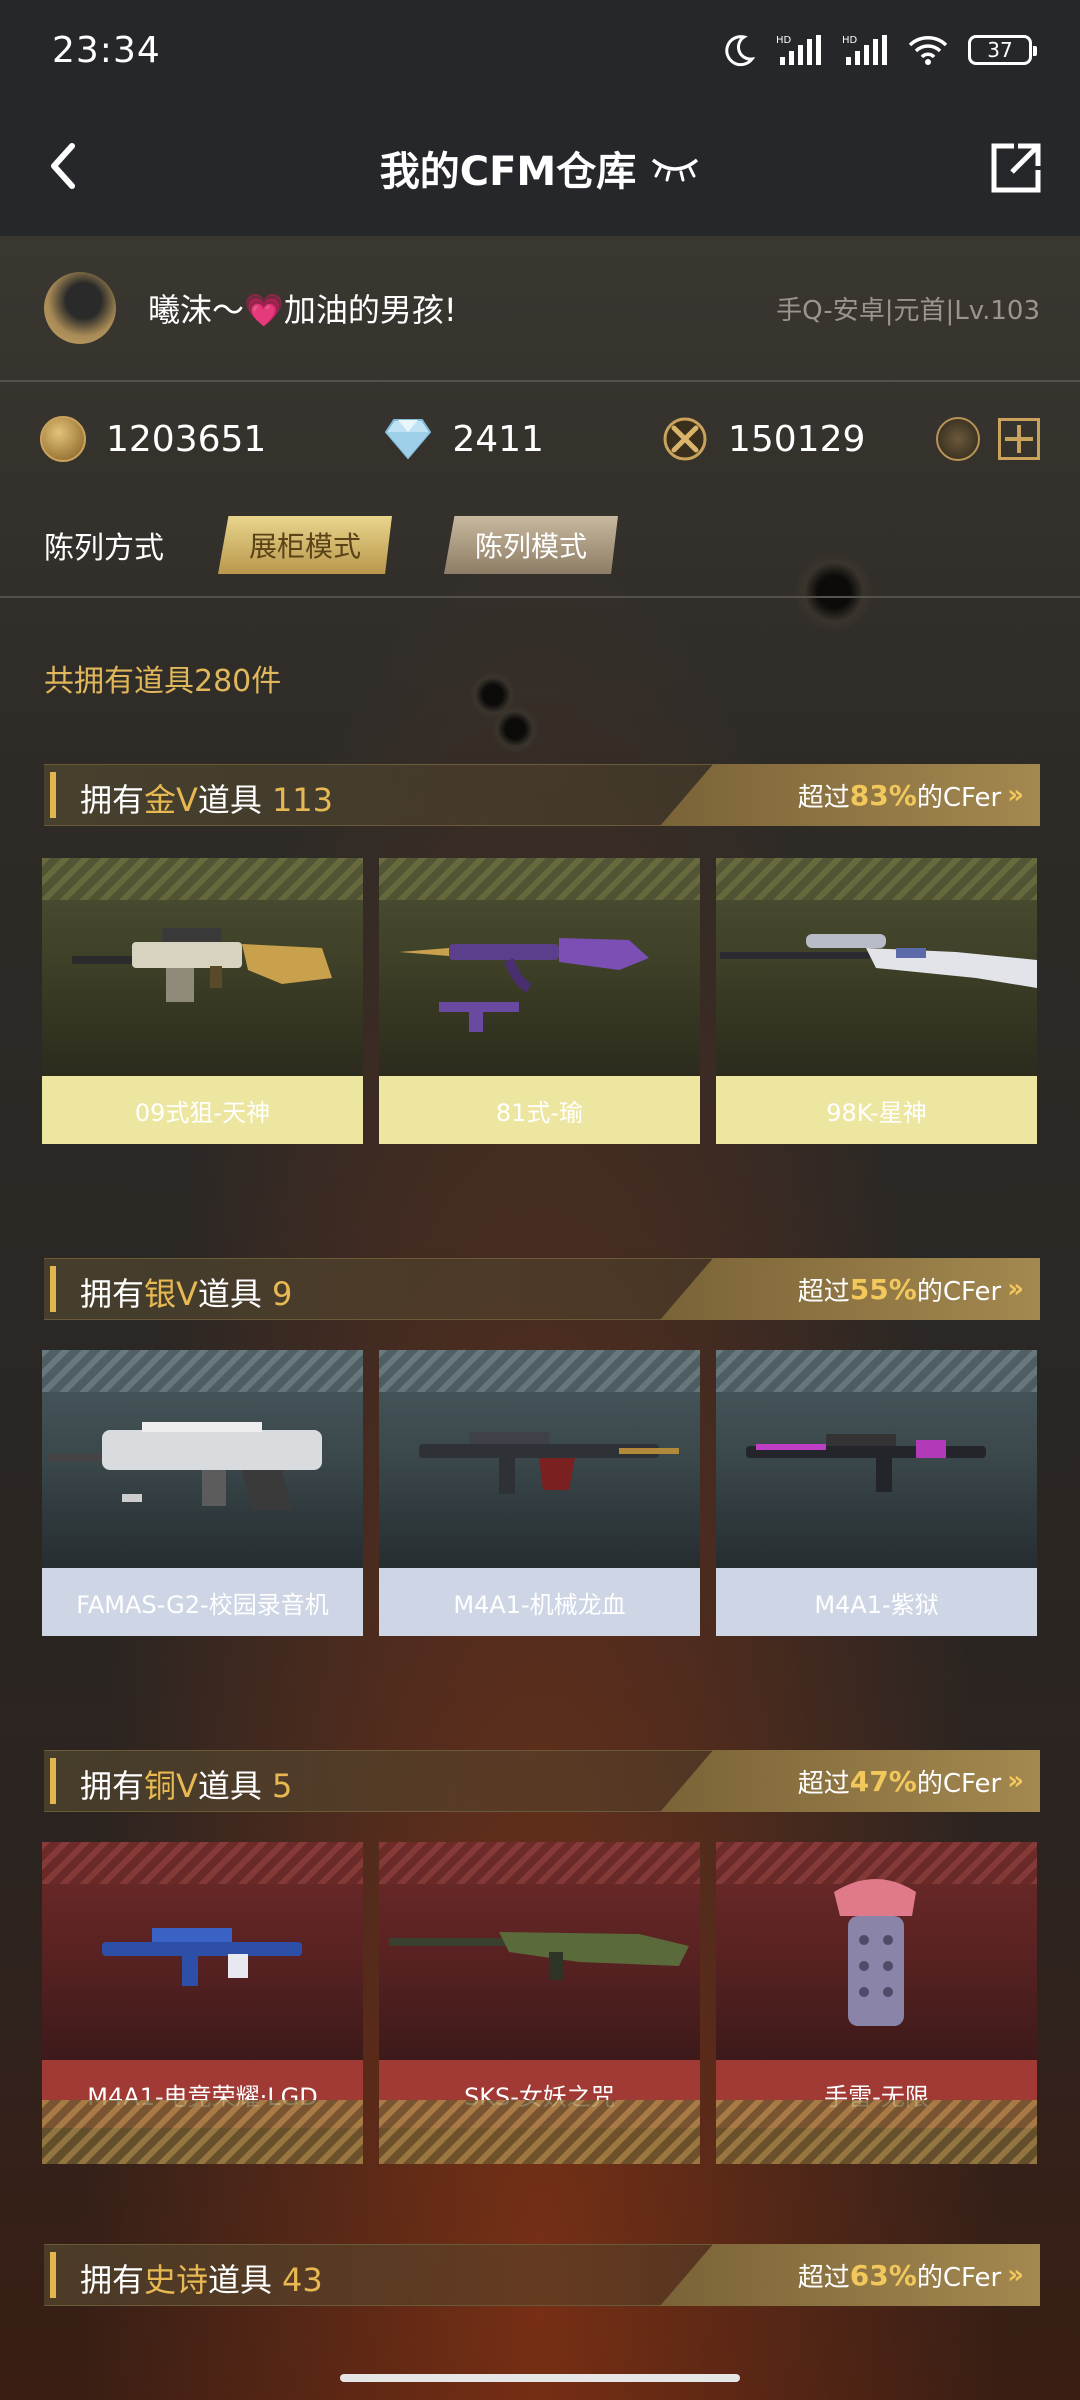 This screenshot has width=1080, height=2400. I want to click on item-card: 手雷-无限, so click(876, 1985).